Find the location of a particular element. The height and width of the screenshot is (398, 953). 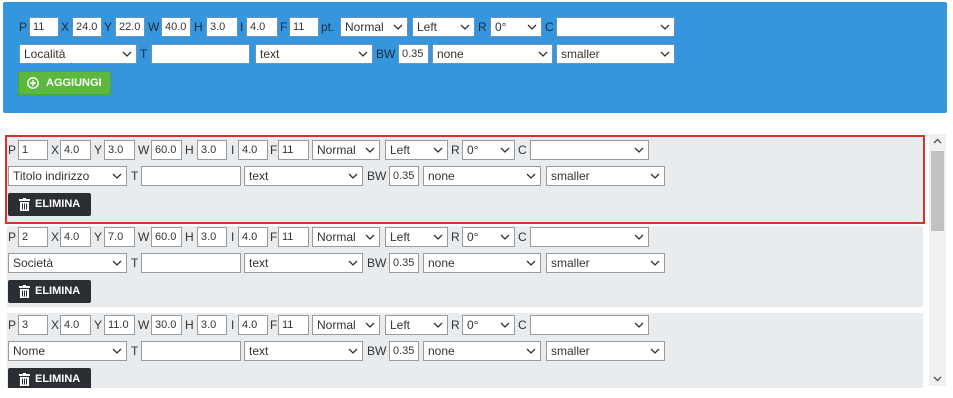

add-button: AGGIUNGI is located at coordinates (64, 83).